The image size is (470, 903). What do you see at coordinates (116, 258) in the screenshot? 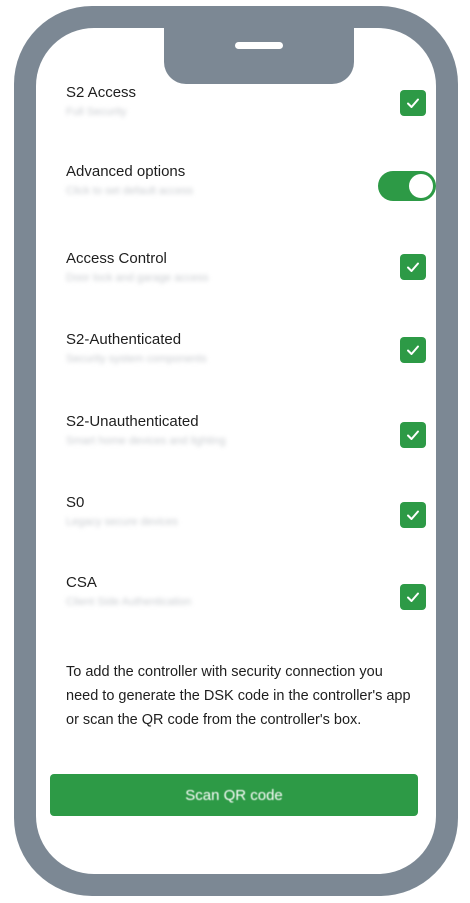
I see `option-title: Access Control` at bounding box center [116, 258].